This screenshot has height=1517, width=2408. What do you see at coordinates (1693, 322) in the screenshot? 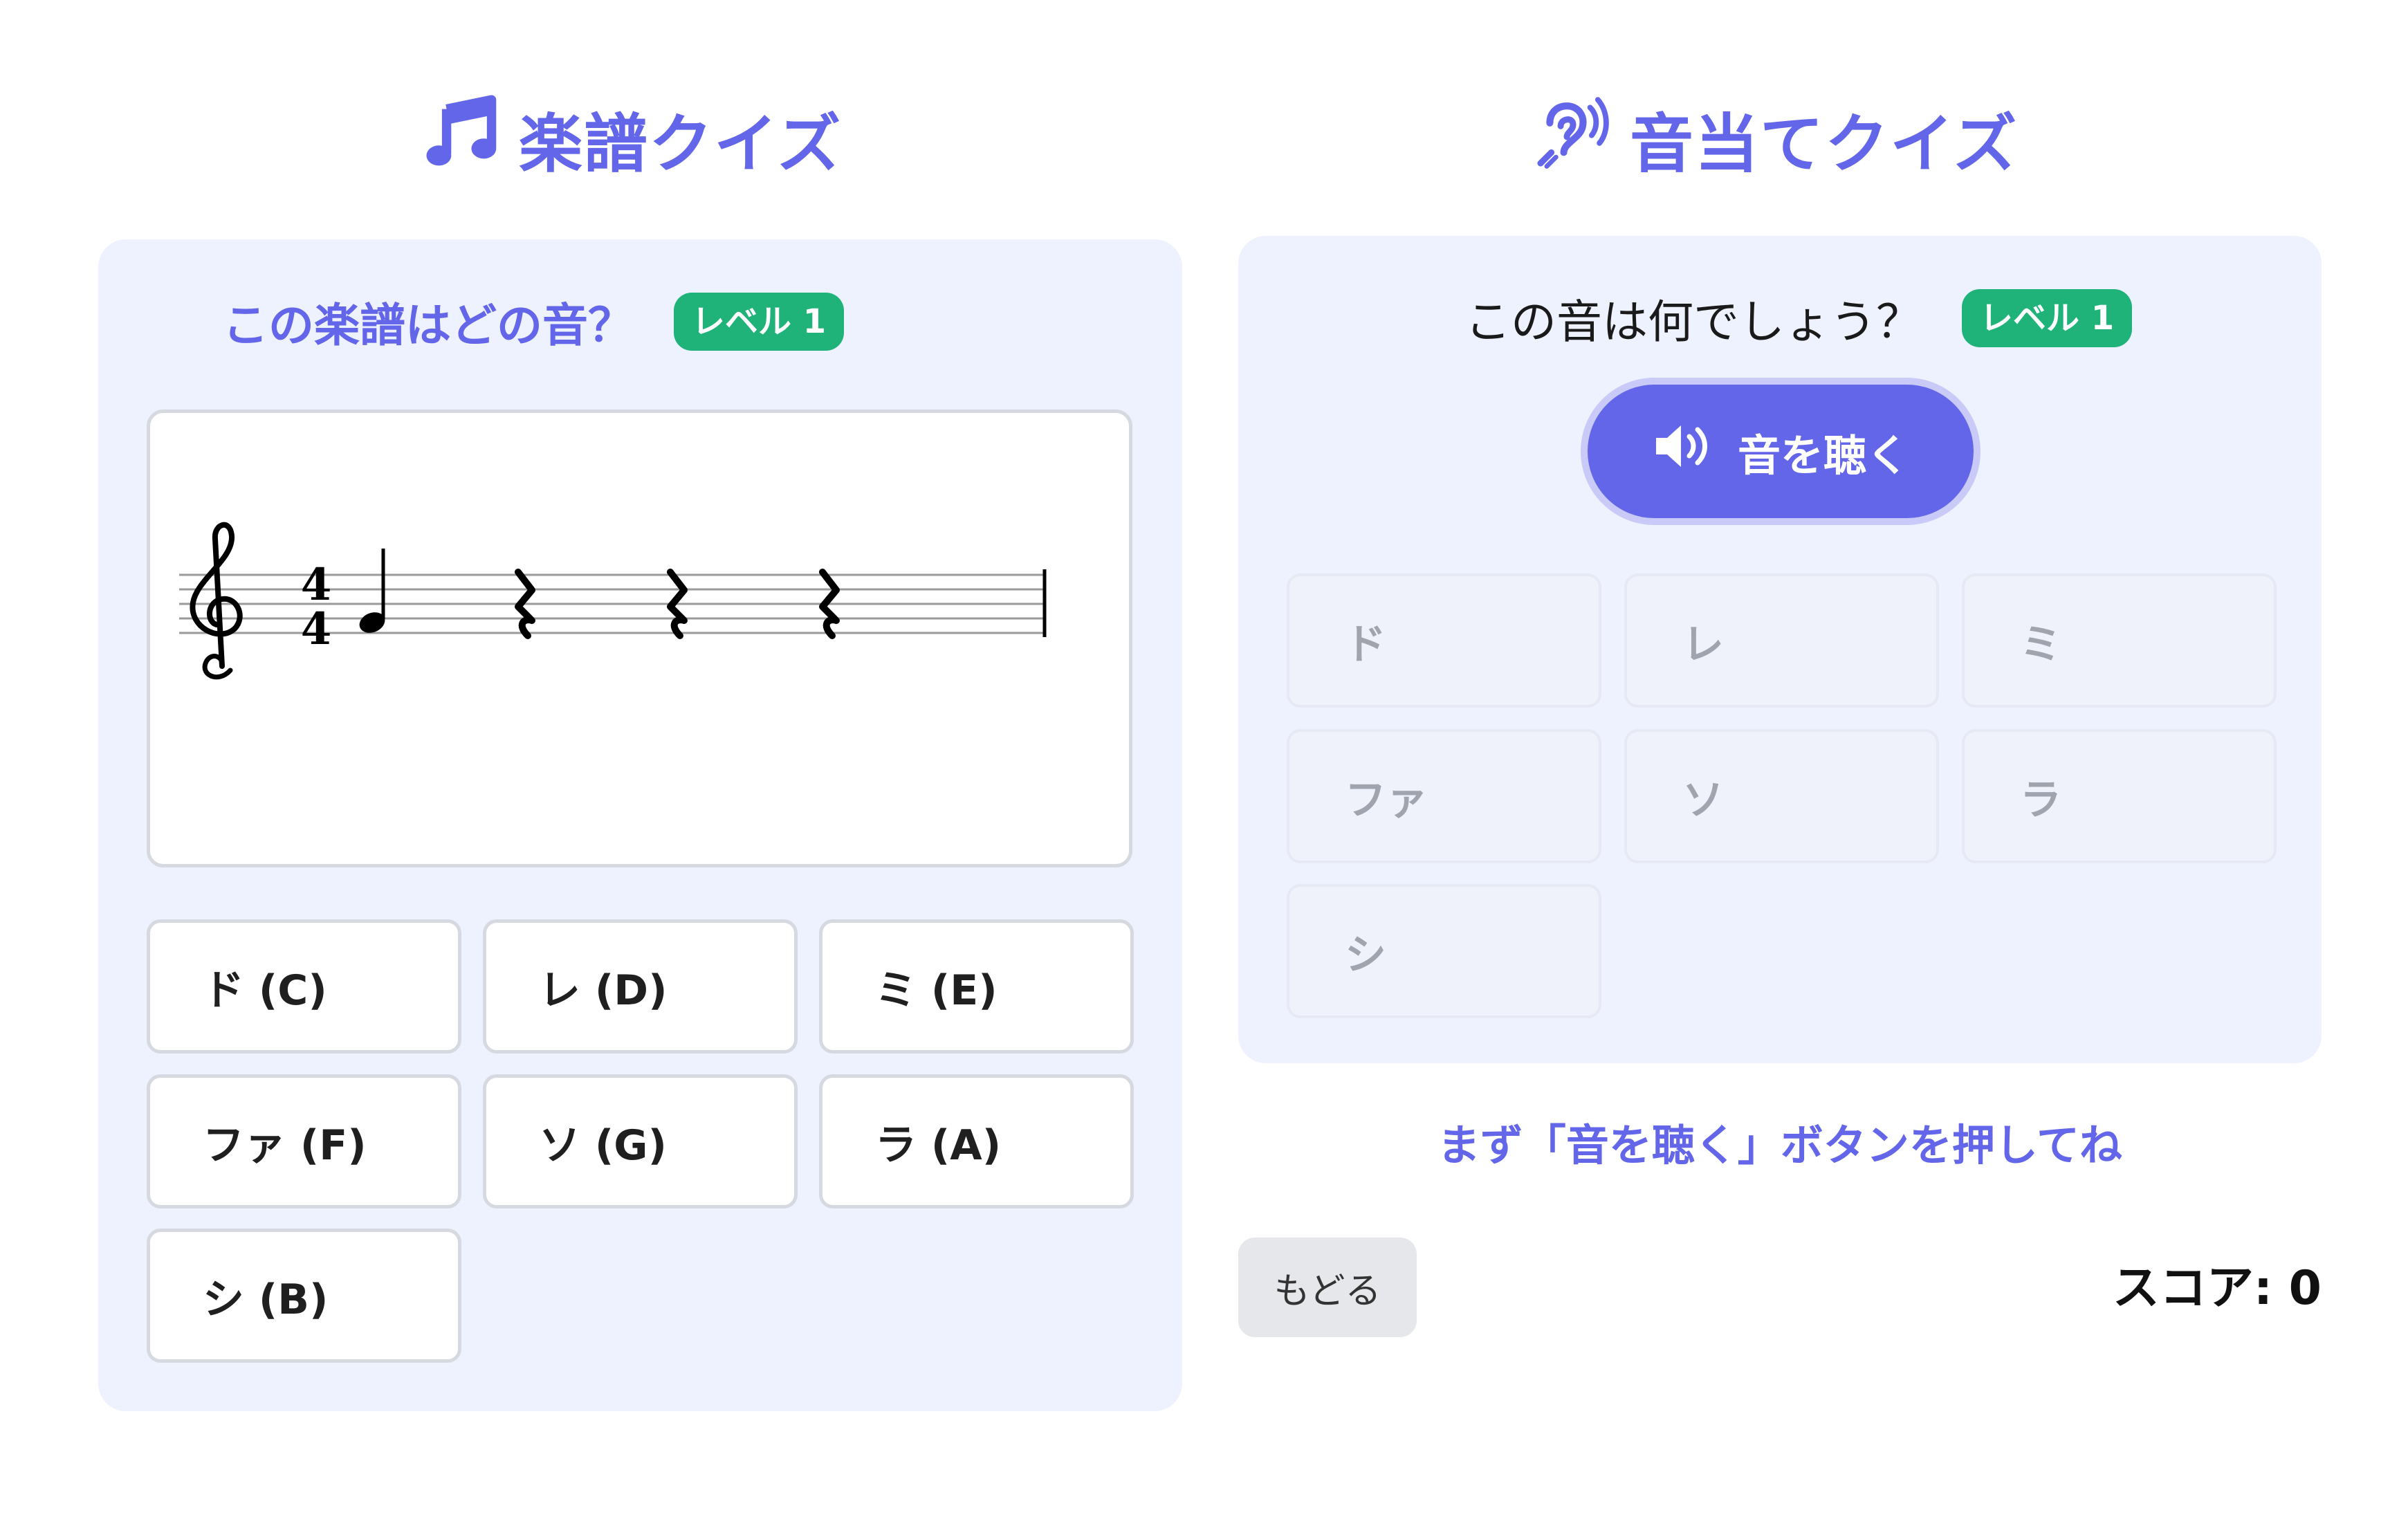
I see `ear-question-text: この音は何でしょう？` at bounding box center [1693, 322].